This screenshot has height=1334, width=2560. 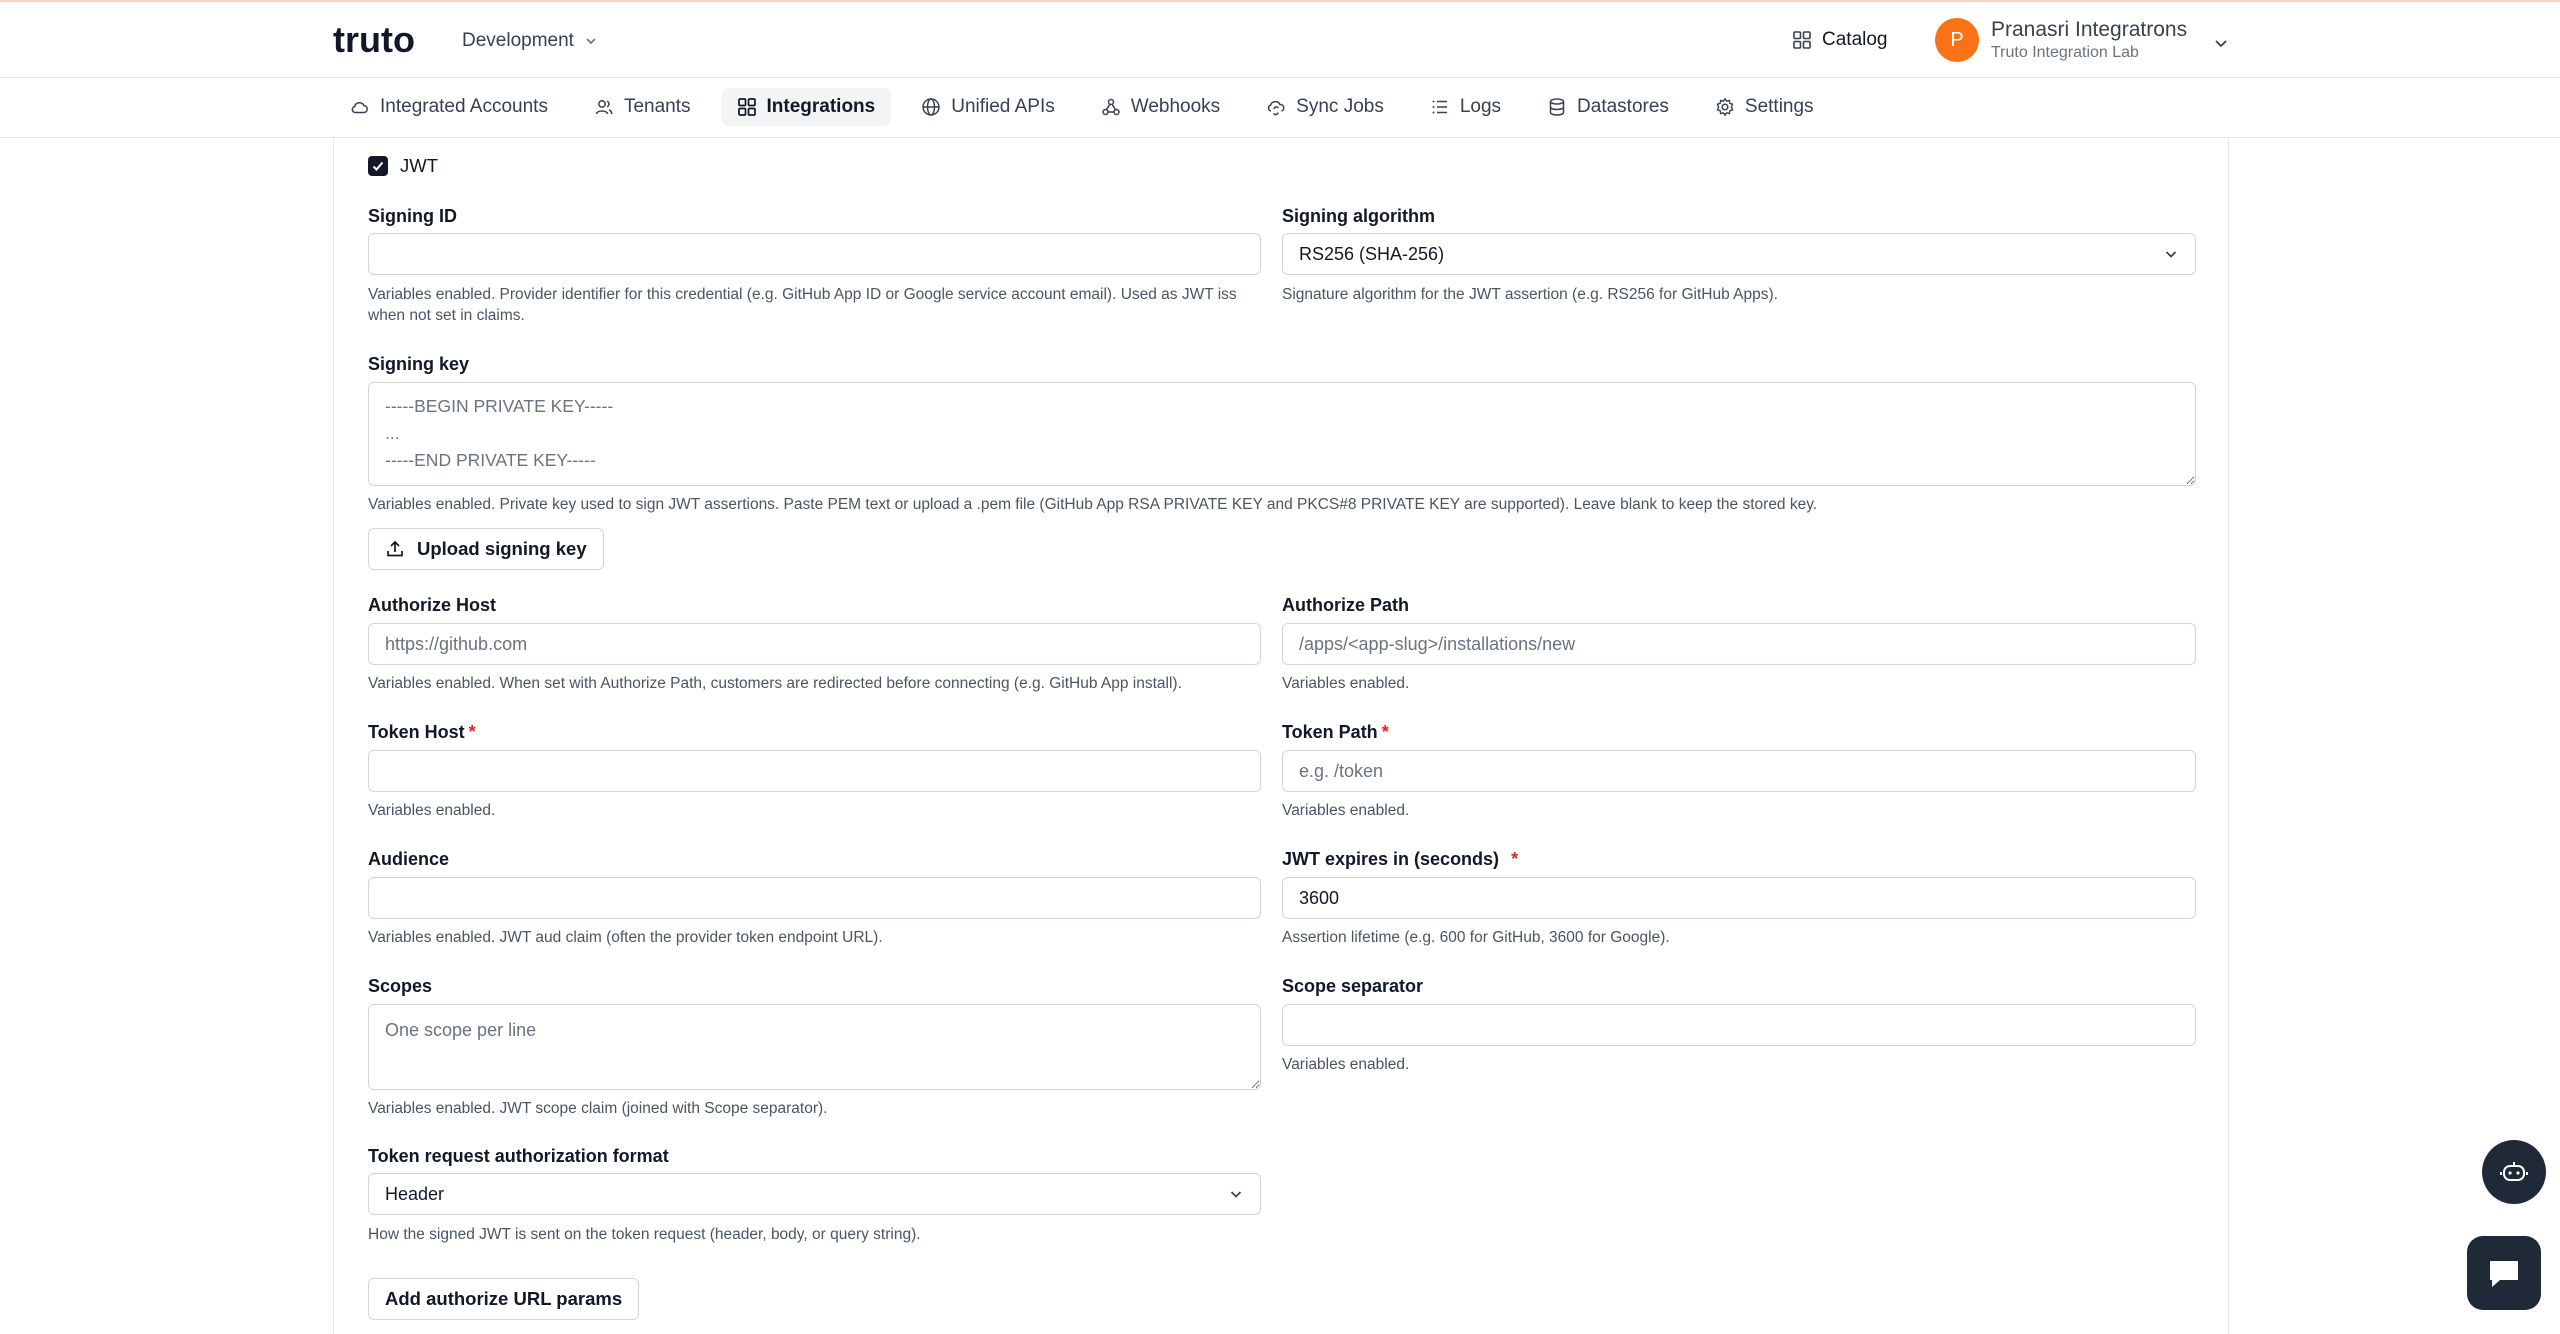 I want to click on upload-signing-key-label: Upload signing key, so click(x=502, y=548).